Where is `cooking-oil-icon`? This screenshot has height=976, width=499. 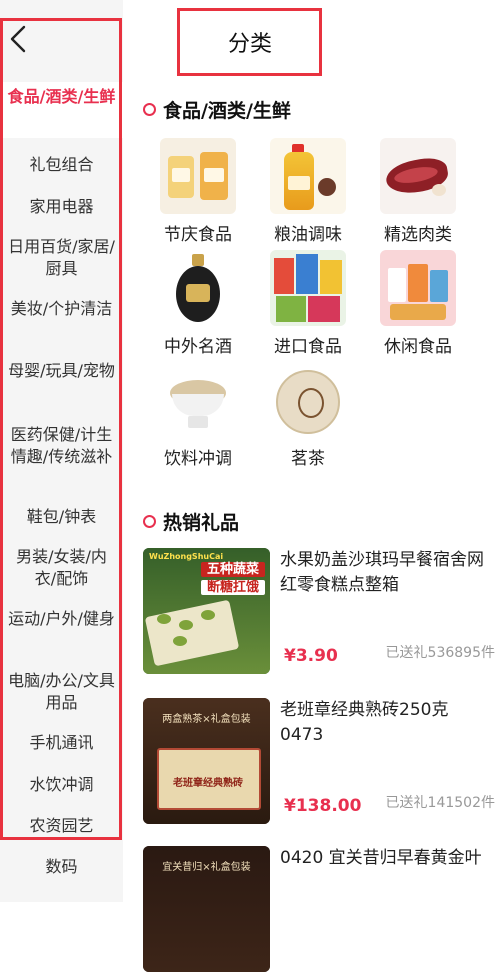
cooking-oil-icon is located at coordinates (308, 176).